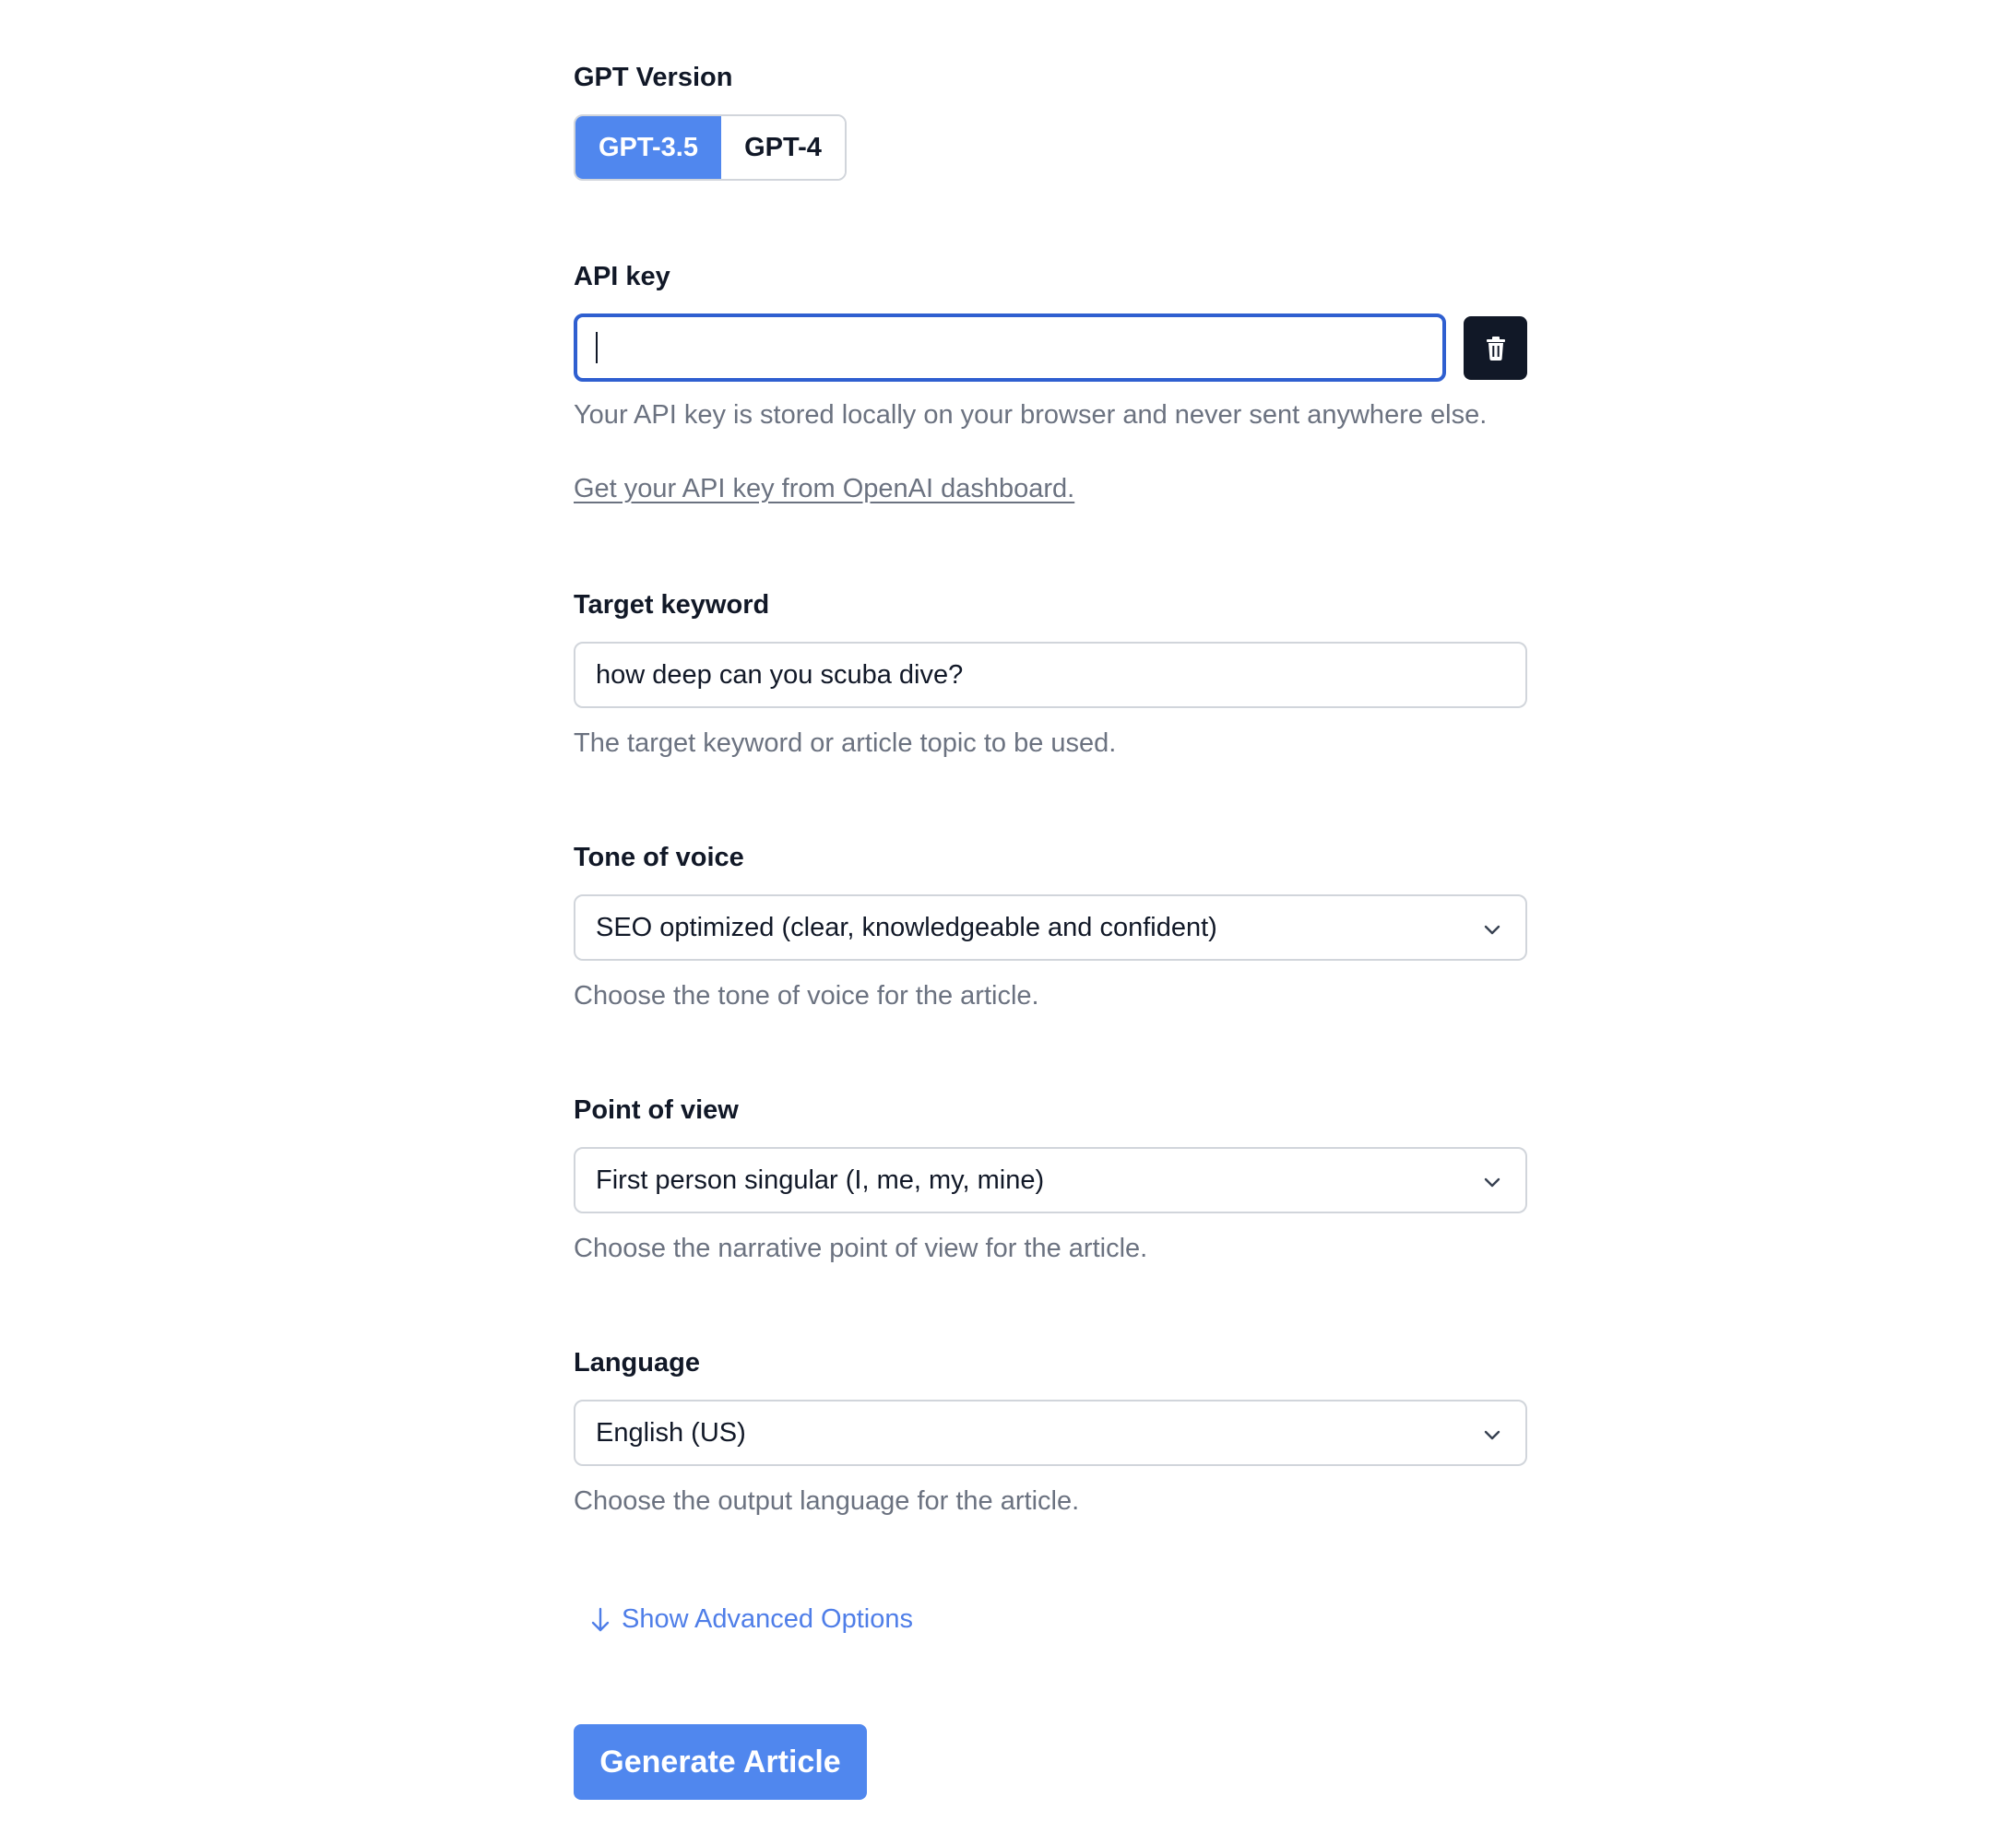 The image size is (2016, 1833). Describe the element at coordinates (783, 148) in the screenshot. I see `gpt-4-option: GPT-4` at that location.